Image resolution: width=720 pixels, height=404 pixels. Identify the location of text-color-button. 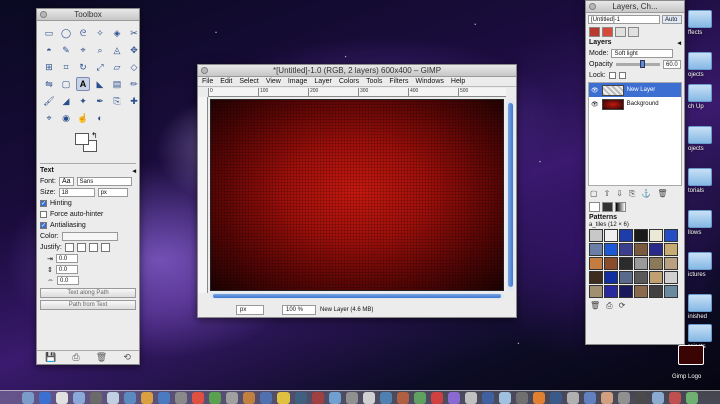
(89, 236).